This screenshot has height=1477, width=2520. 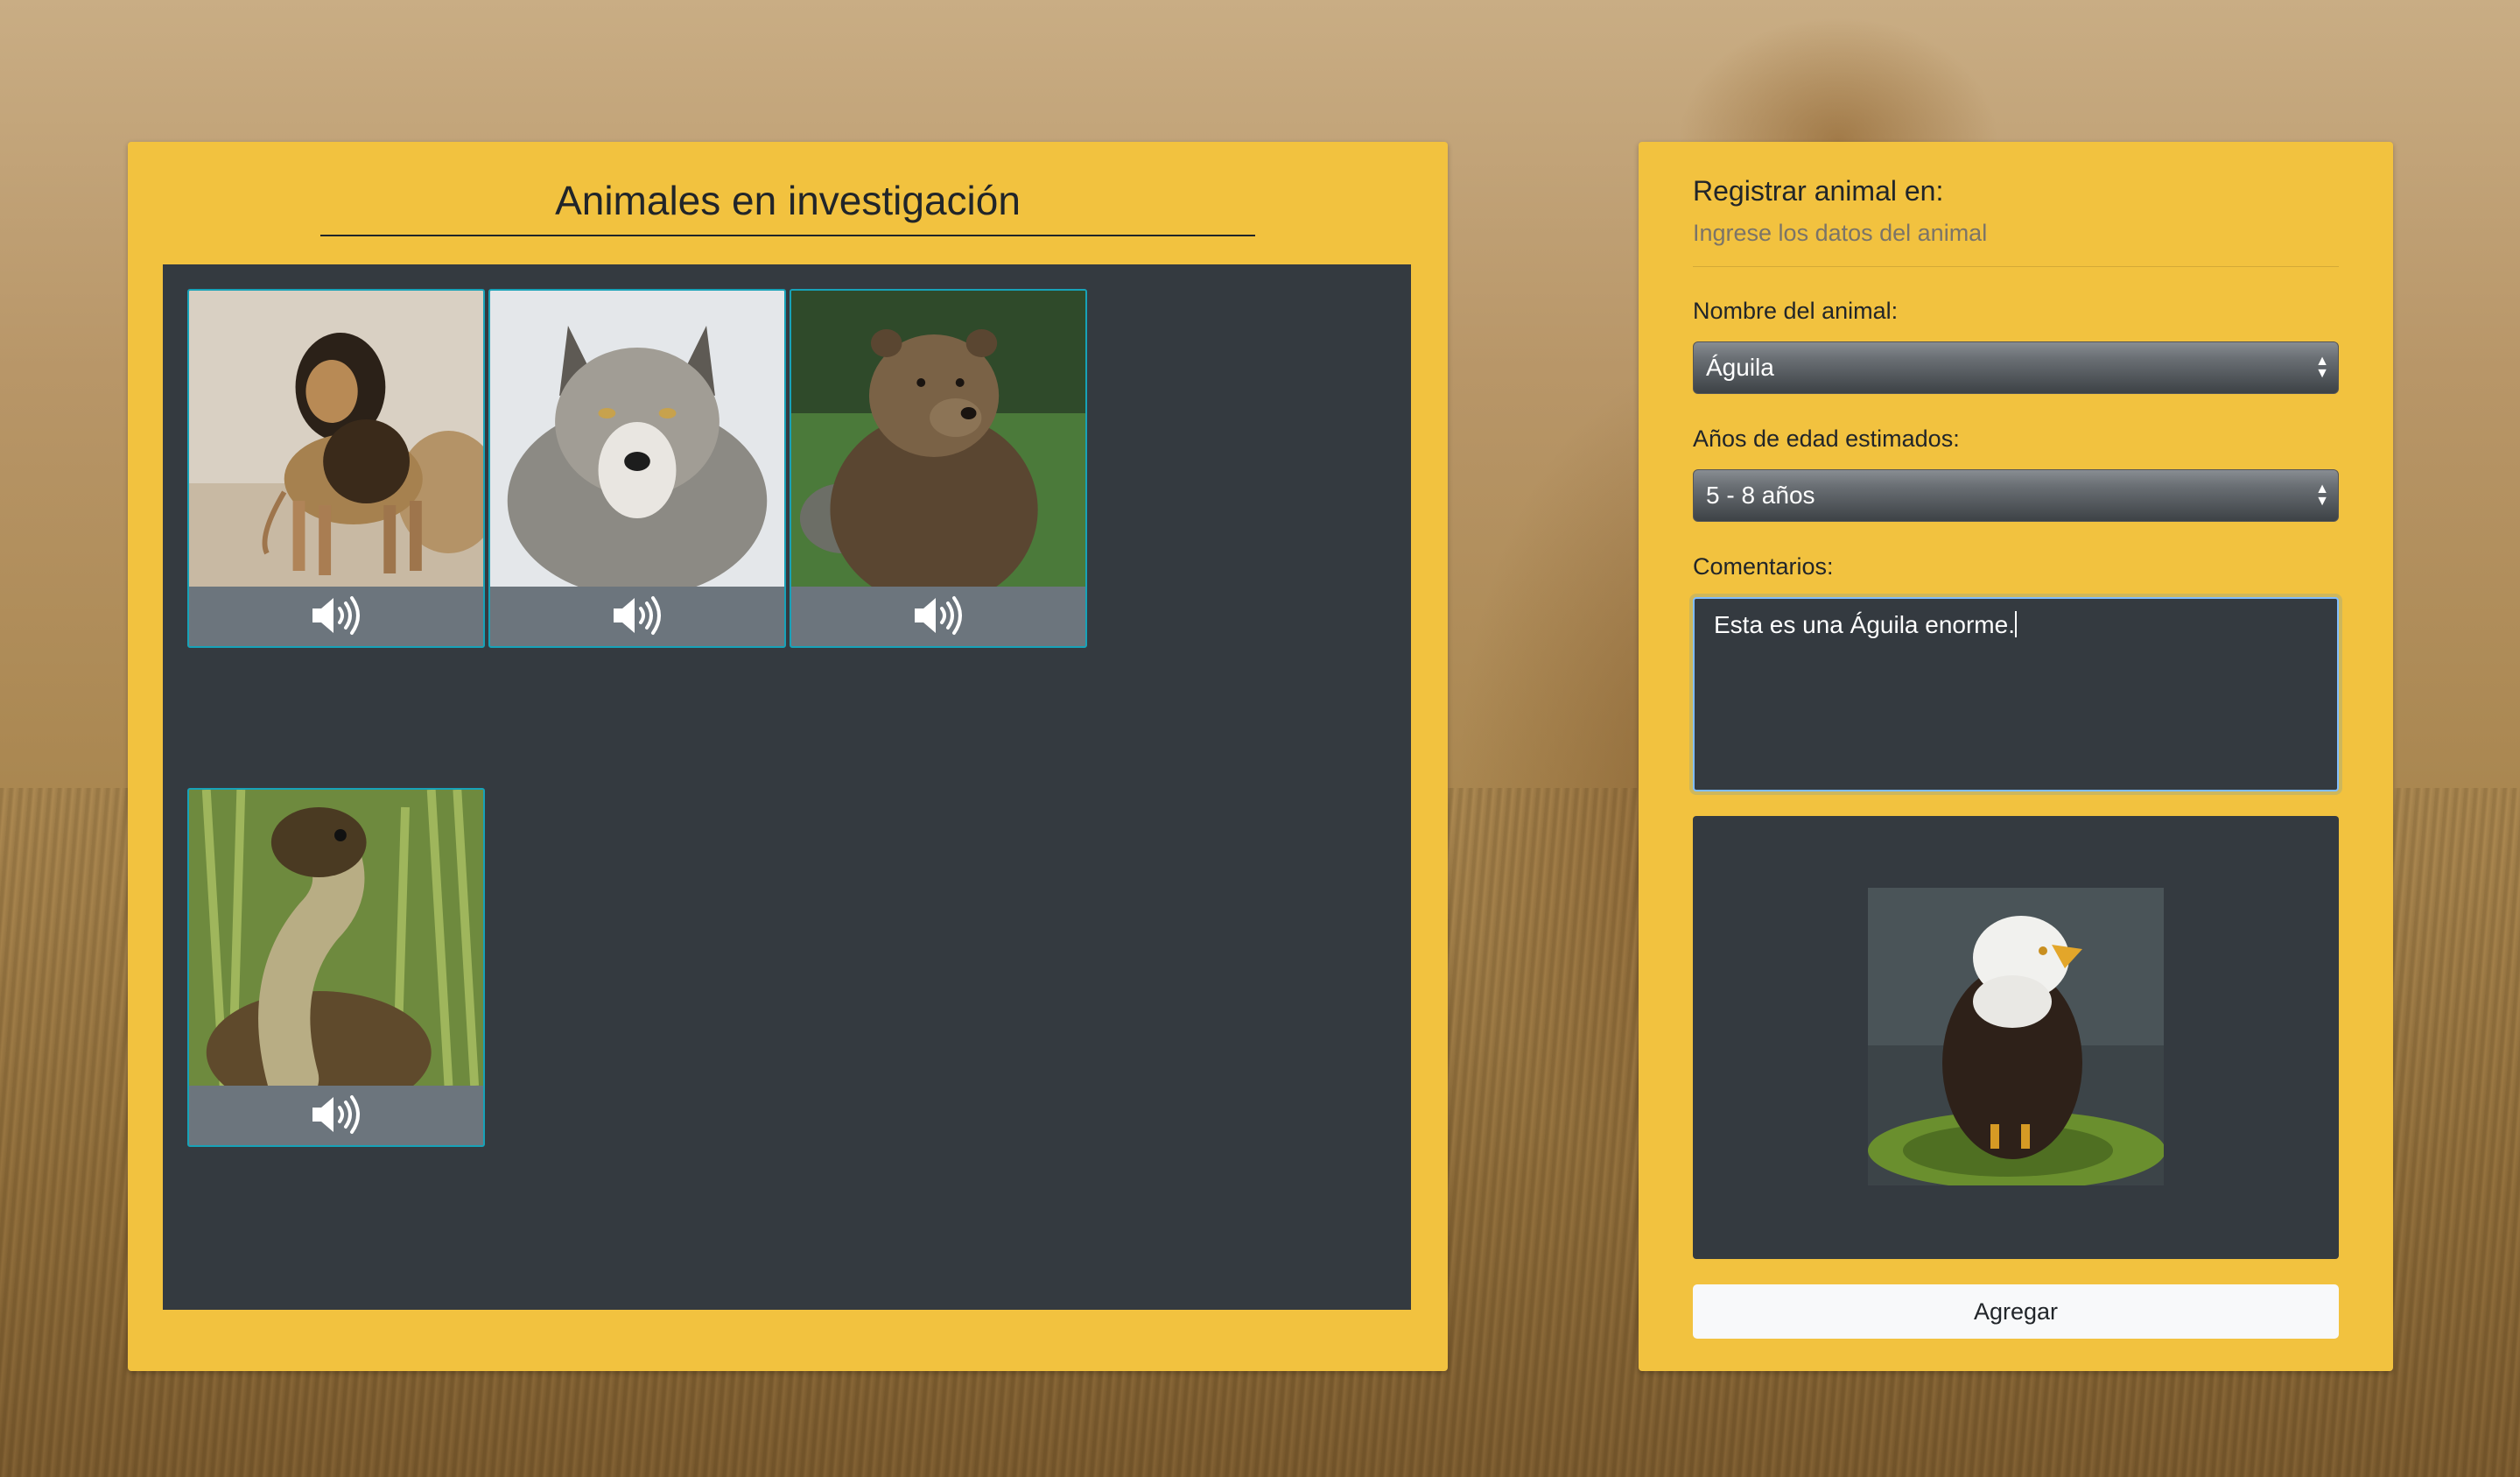 I want to click on add-button: Agregar, so click(x=2016, y=1311).